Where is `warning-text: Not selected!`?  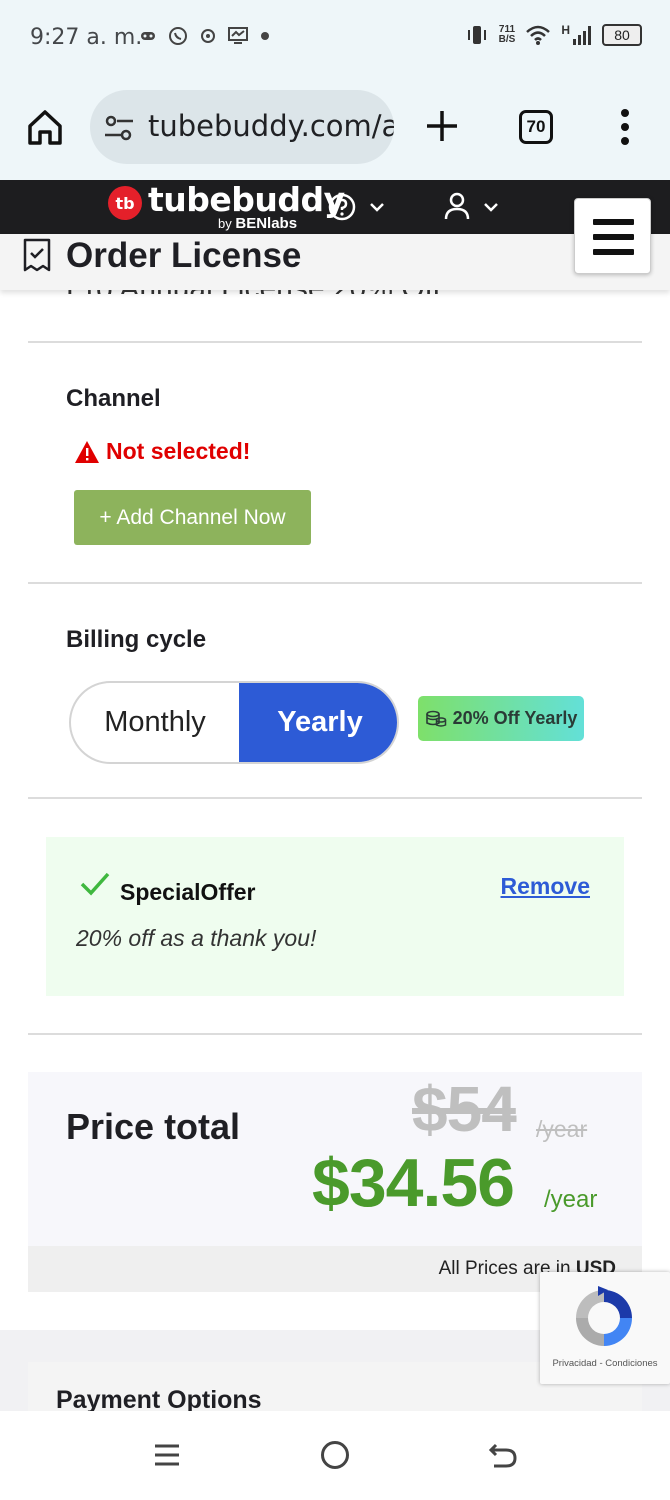 warning-text: Not selected! is located at coordinates (178, 451).